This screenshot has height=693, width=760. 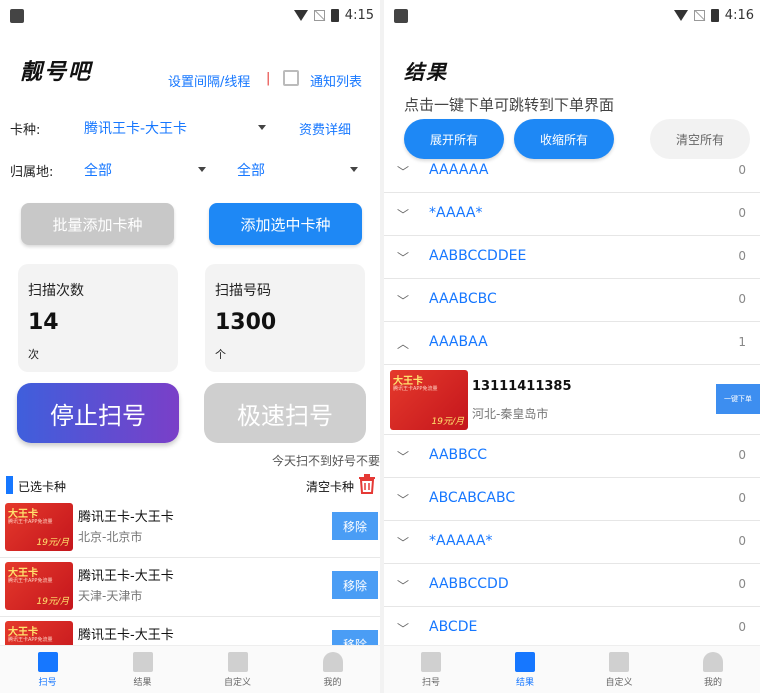 What do you see at coordinates (458, 455) in the screenshot?
I see `group-name: AABBCC` at bounding box center [458, 455].